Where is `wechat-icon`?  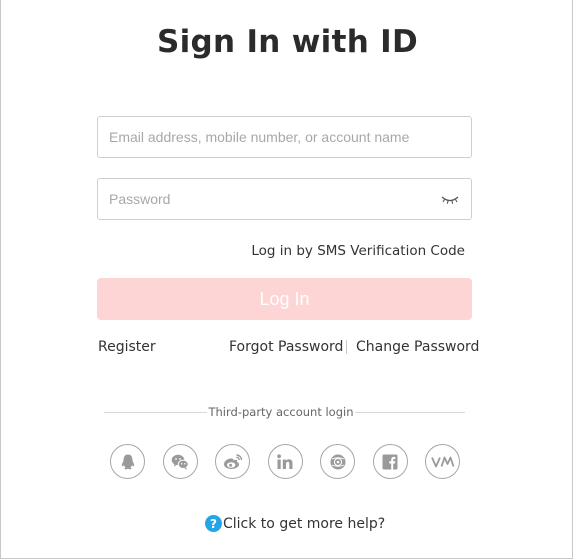
wechat-icon is located at coordinates (180, 462).